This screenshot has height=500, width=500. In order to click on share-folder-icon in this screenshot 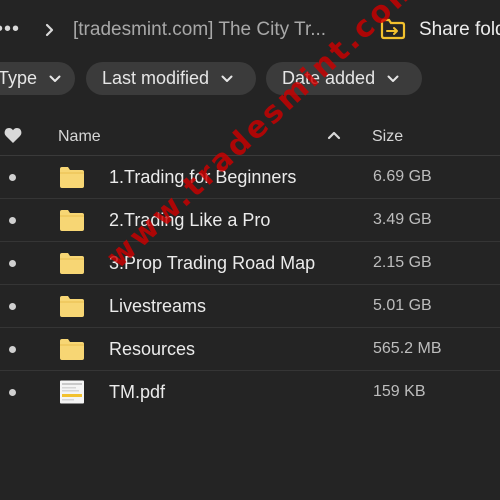, I will do `click(393, 29)`.